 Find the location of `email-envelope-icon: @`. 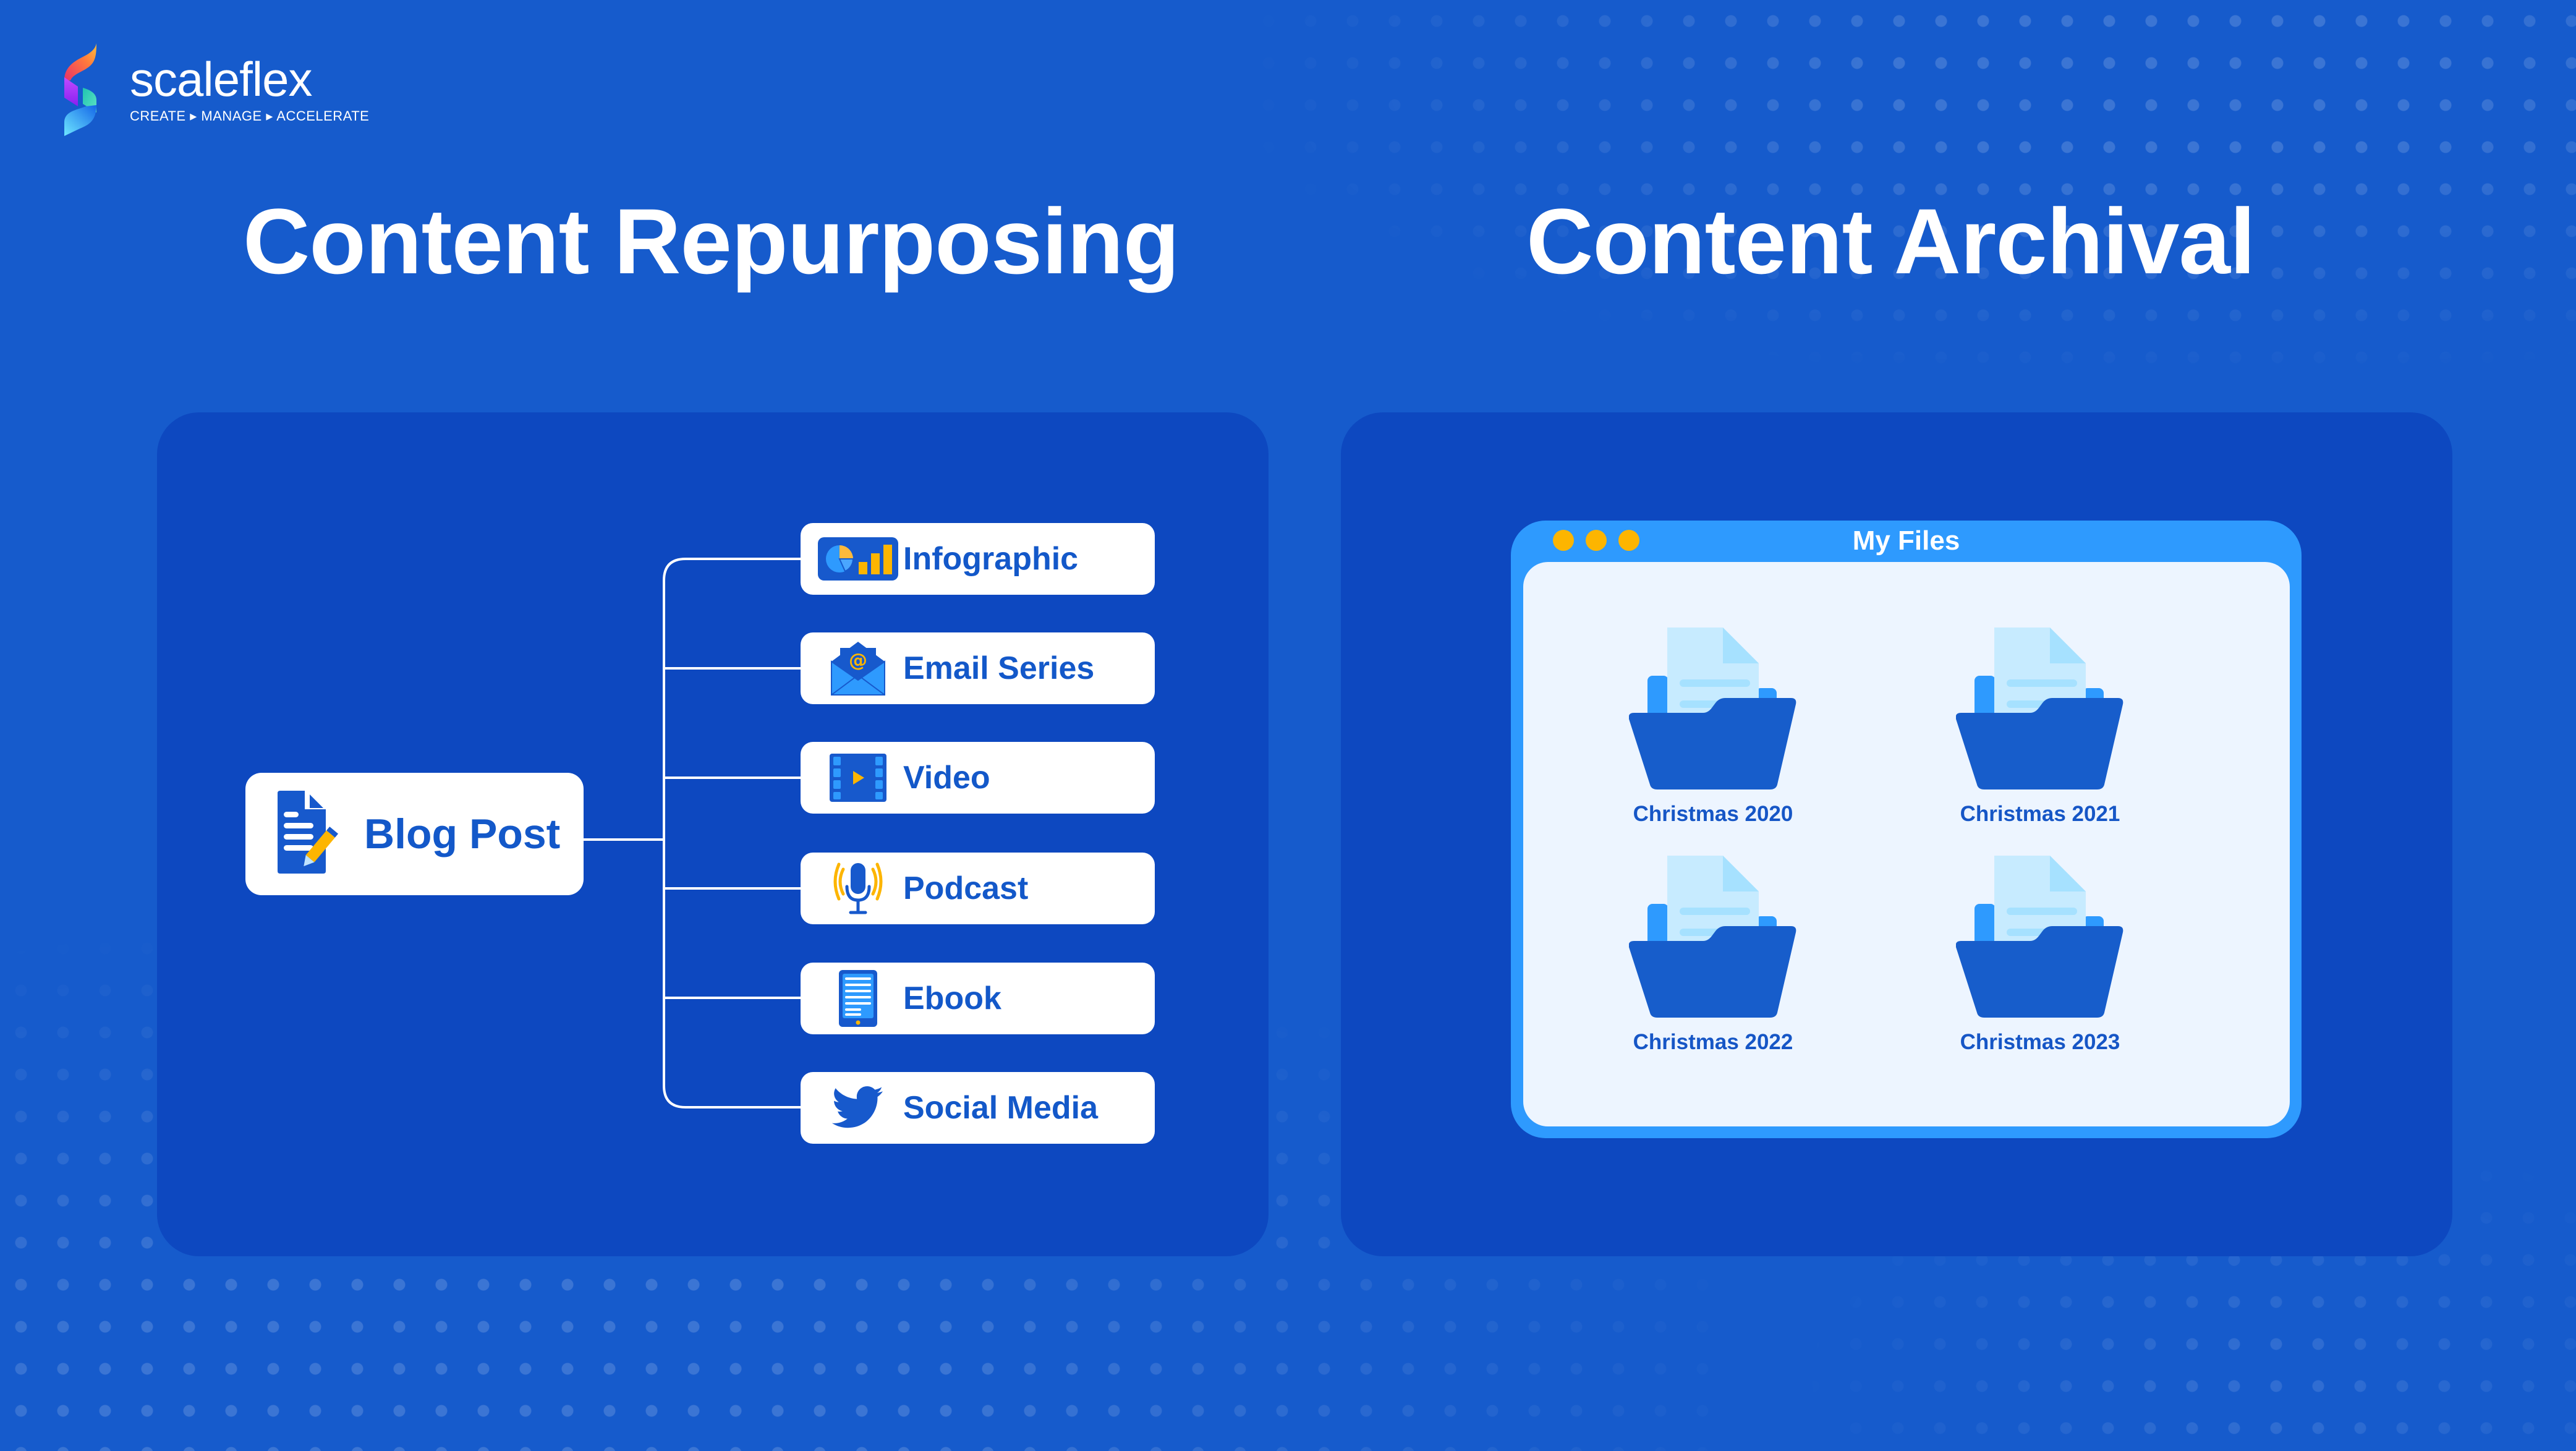

email-envelope-icon: @ is located at coordinates (858, 669).